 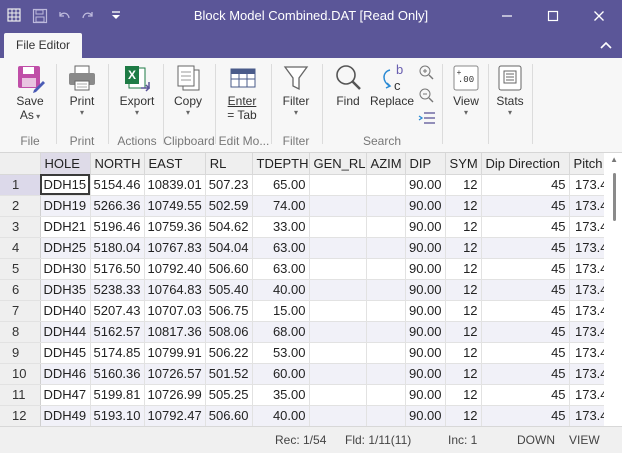 I want to click on cell-hole: DDH40, so click(x=65, y=311).